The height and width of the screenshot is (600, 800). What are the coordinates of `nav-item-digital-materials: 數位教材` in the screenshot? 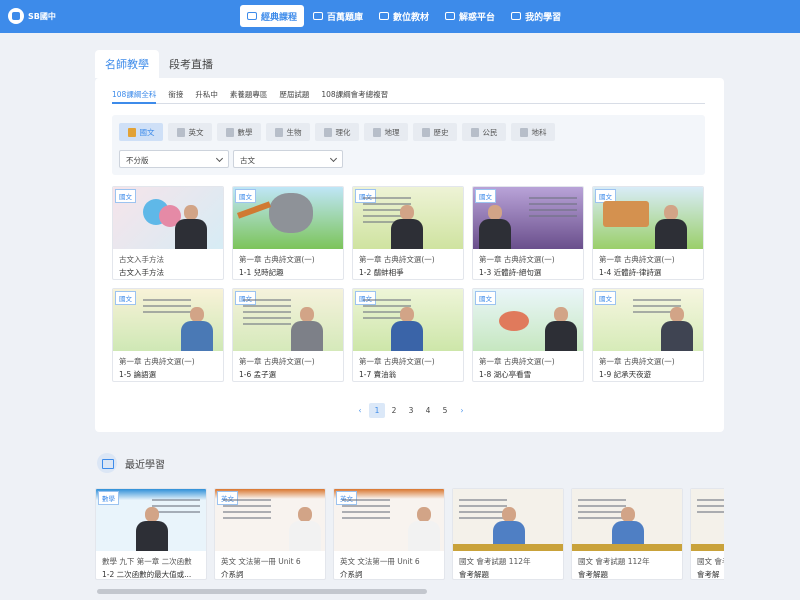 It's located at (404, 16).